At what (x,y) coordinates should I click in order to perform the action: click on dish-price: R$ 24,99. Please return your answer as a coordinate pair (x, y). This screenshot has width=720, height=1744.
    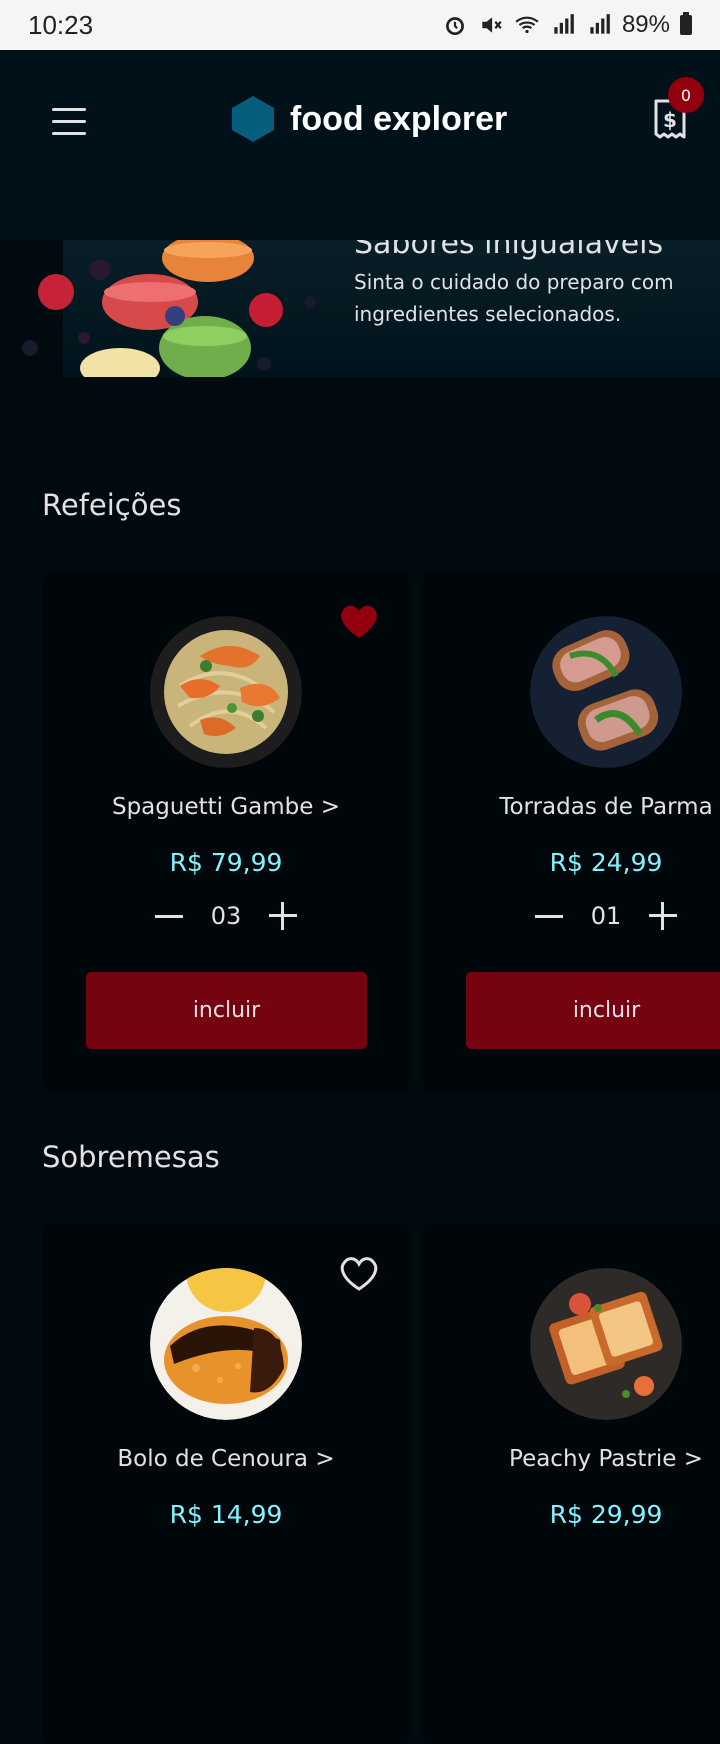
    Looking at the image, I should click on (606, 862).